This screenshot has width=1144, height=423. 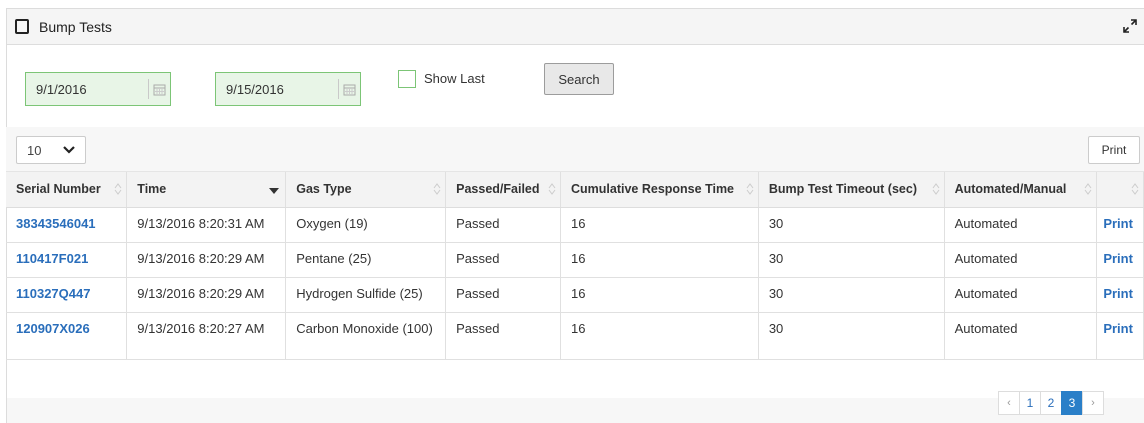 What do you see at coordinates (206, 336) in the screenshot?
I see `time-cell: 9/13/2016 8:20:27 AM` at bounding box center [206, 336].